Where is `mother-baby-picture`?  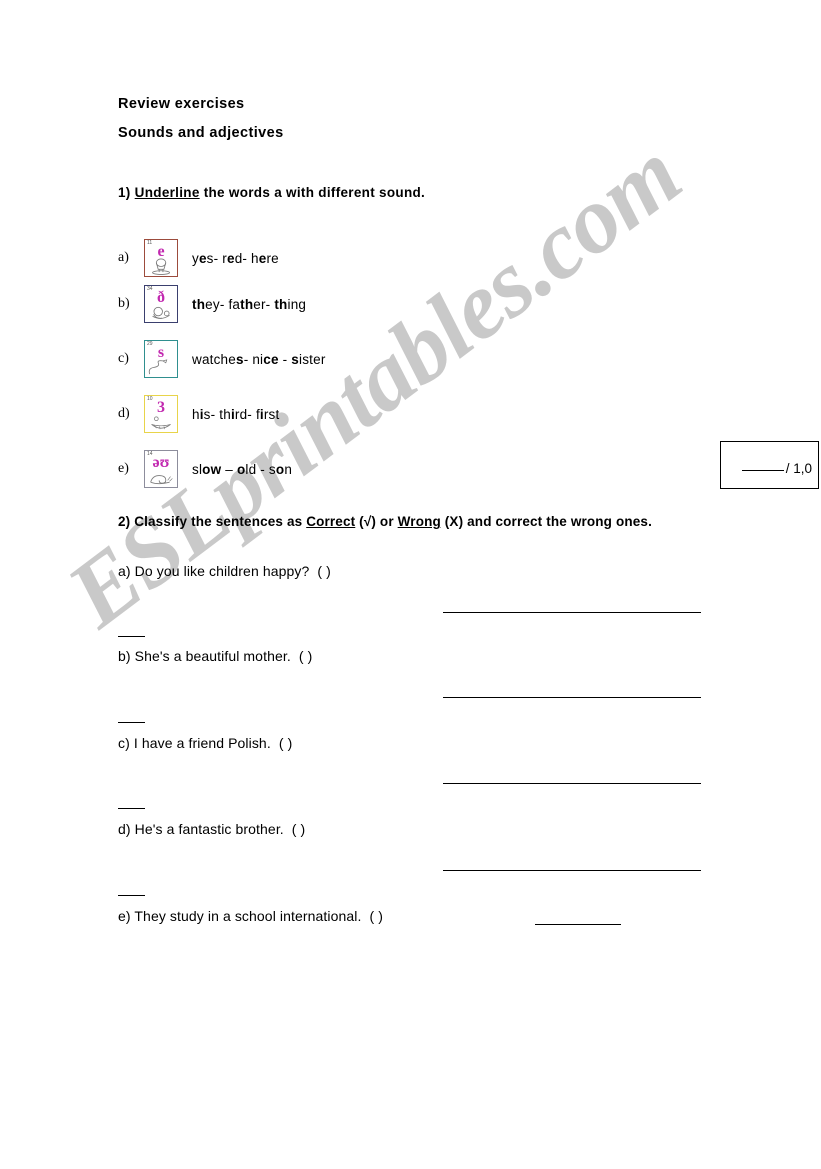 mother-baby-picture is located at coordinates (161, 312).